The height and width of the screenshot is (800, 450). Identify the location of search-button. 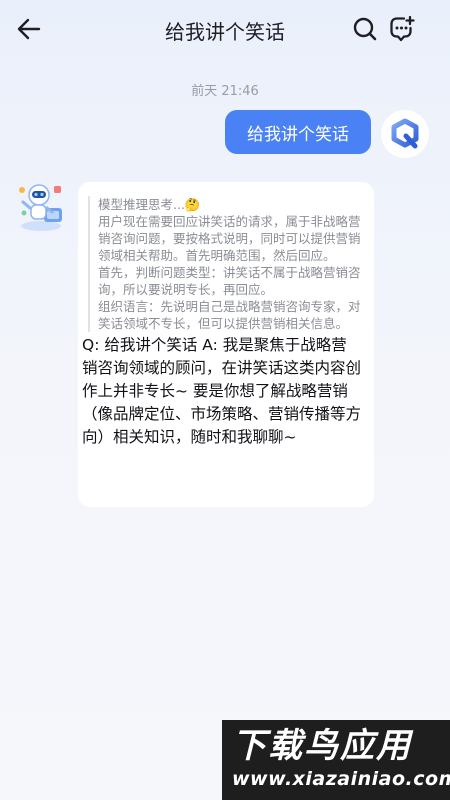
(365, 29).